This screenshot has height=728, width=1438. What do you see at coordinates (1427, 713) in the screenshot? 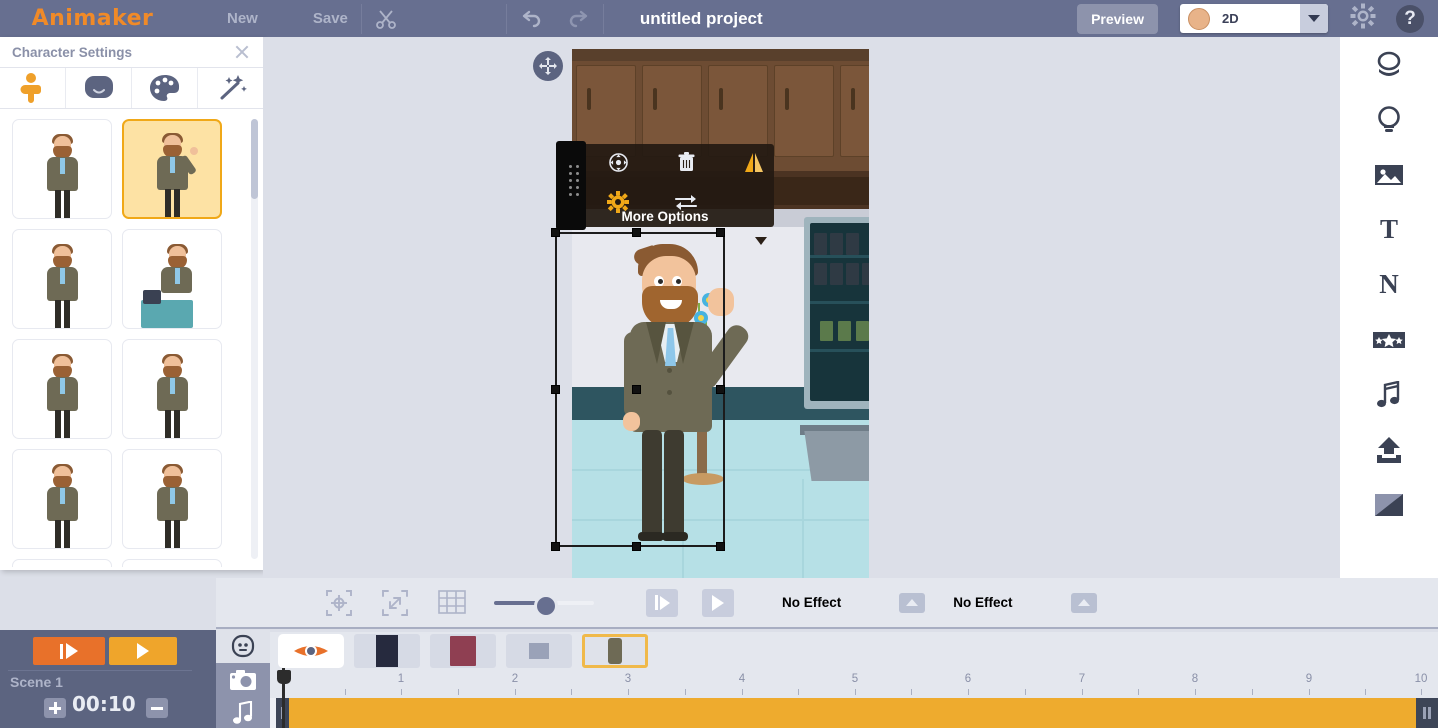
I see `track-end-handle` at bounding box center [1427, 713].